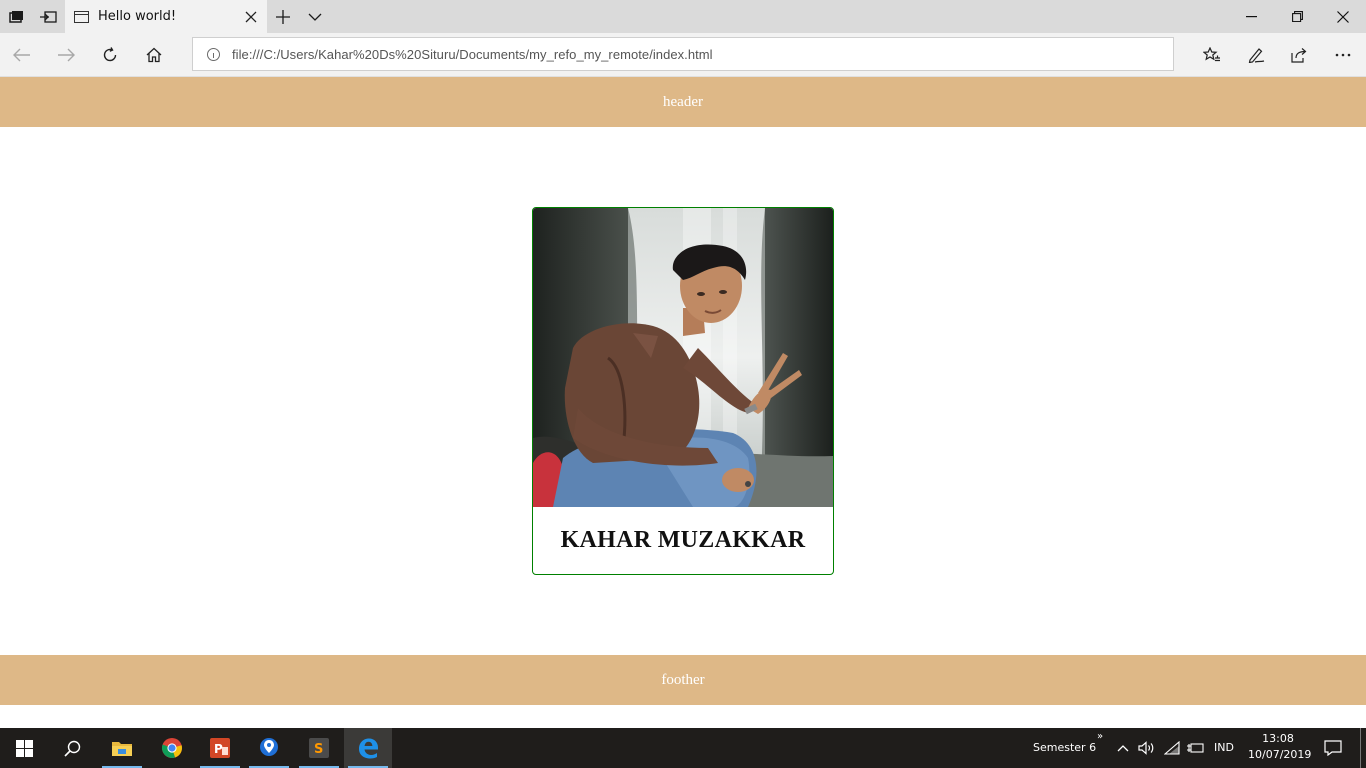  I want to click on search-icon, so click(72, 748).